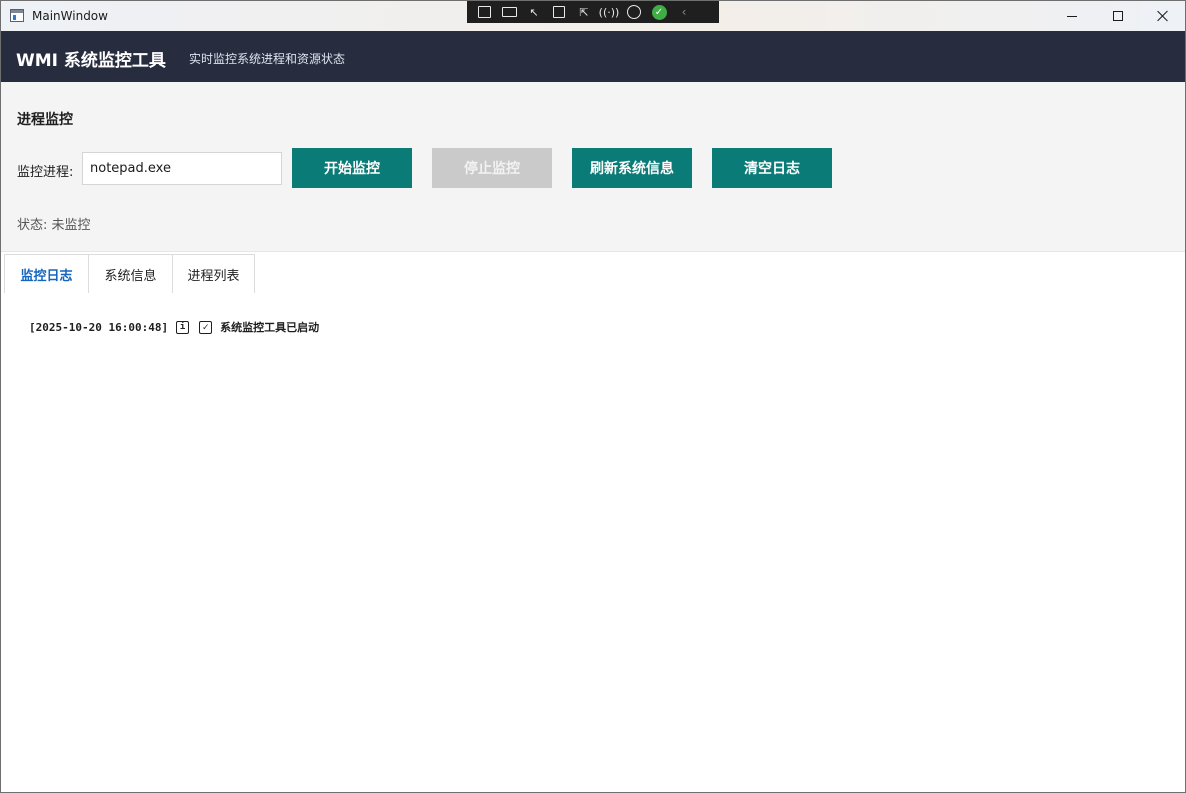 This screenshot has width=1186, height=793. I want to click on hot-reload-ok-icon: ✓, so click(659, 12).